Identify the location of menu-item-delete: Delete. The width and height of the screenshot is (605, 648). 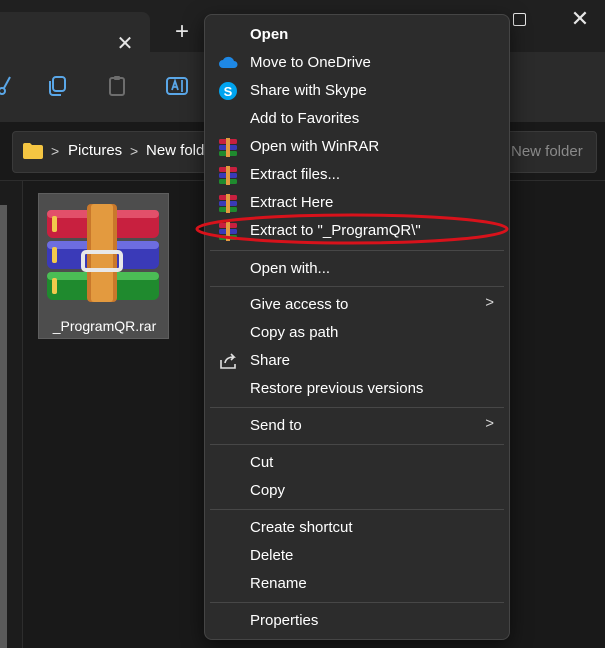
(357, 556).